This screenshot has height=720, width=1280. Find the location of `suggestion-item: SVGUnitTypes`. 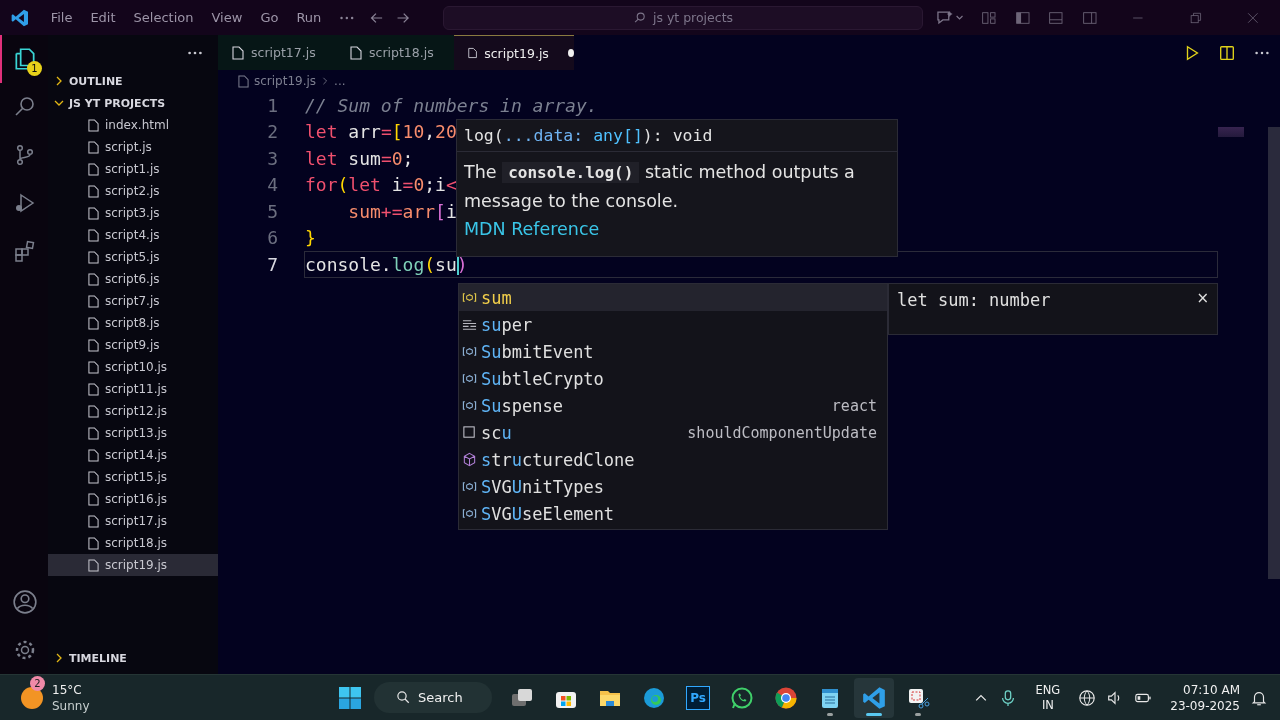

suggestion-item: SVGUnitTypes is located at coordinates (673, 486).